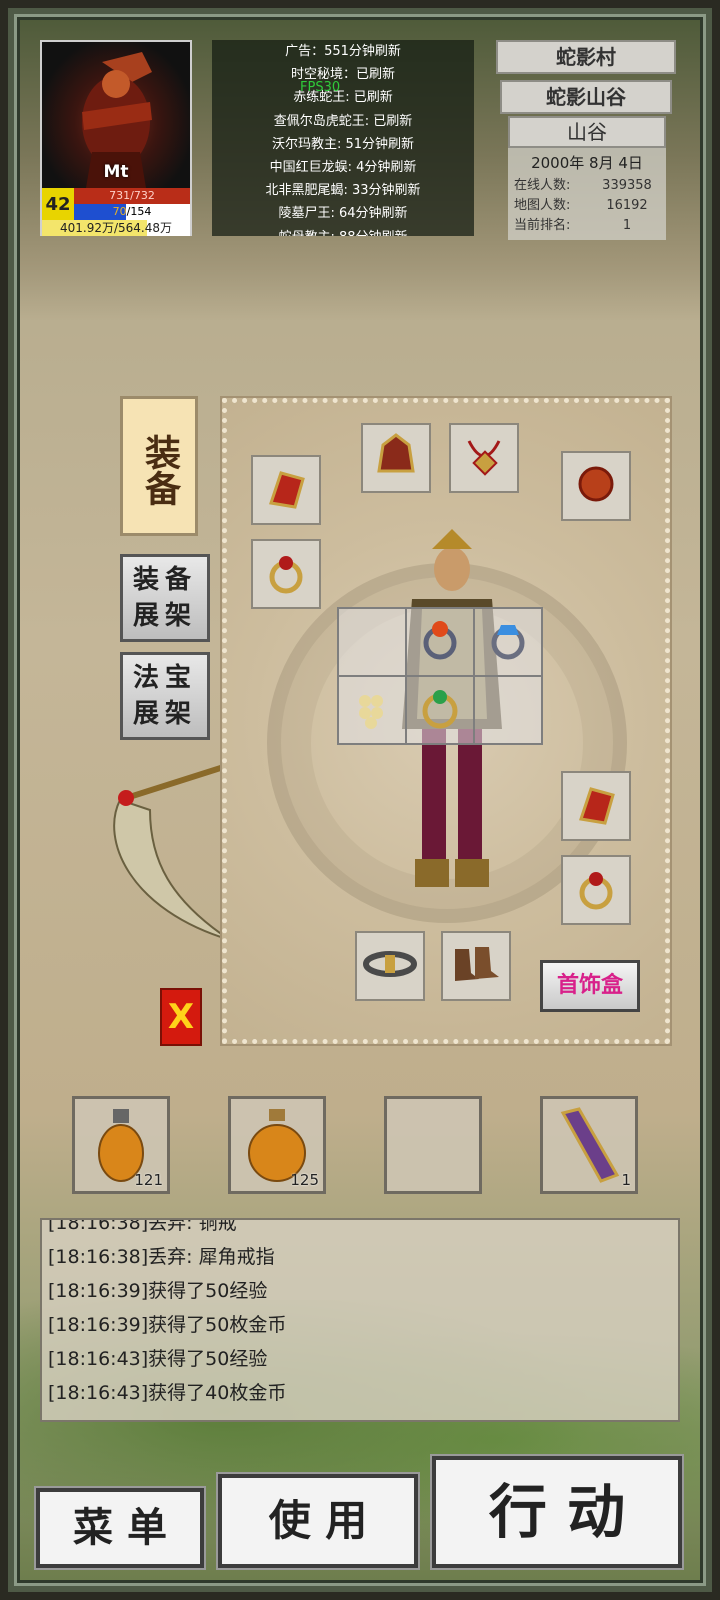 The width and height of the screenshot is (720, 1600). What do you see at coordinates (587, 132) in the screenshot?
I see `area-label: 山谷` at bounding box center [587, 132].